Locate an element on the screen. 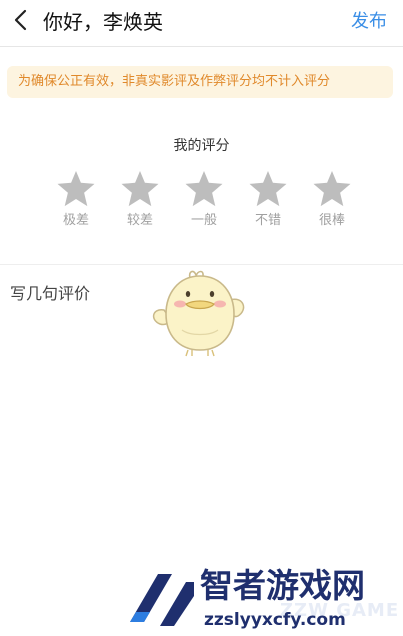 The width and height of the screenshot is (403, 636). star-label: 极差 is located at coordinates (75, 220).